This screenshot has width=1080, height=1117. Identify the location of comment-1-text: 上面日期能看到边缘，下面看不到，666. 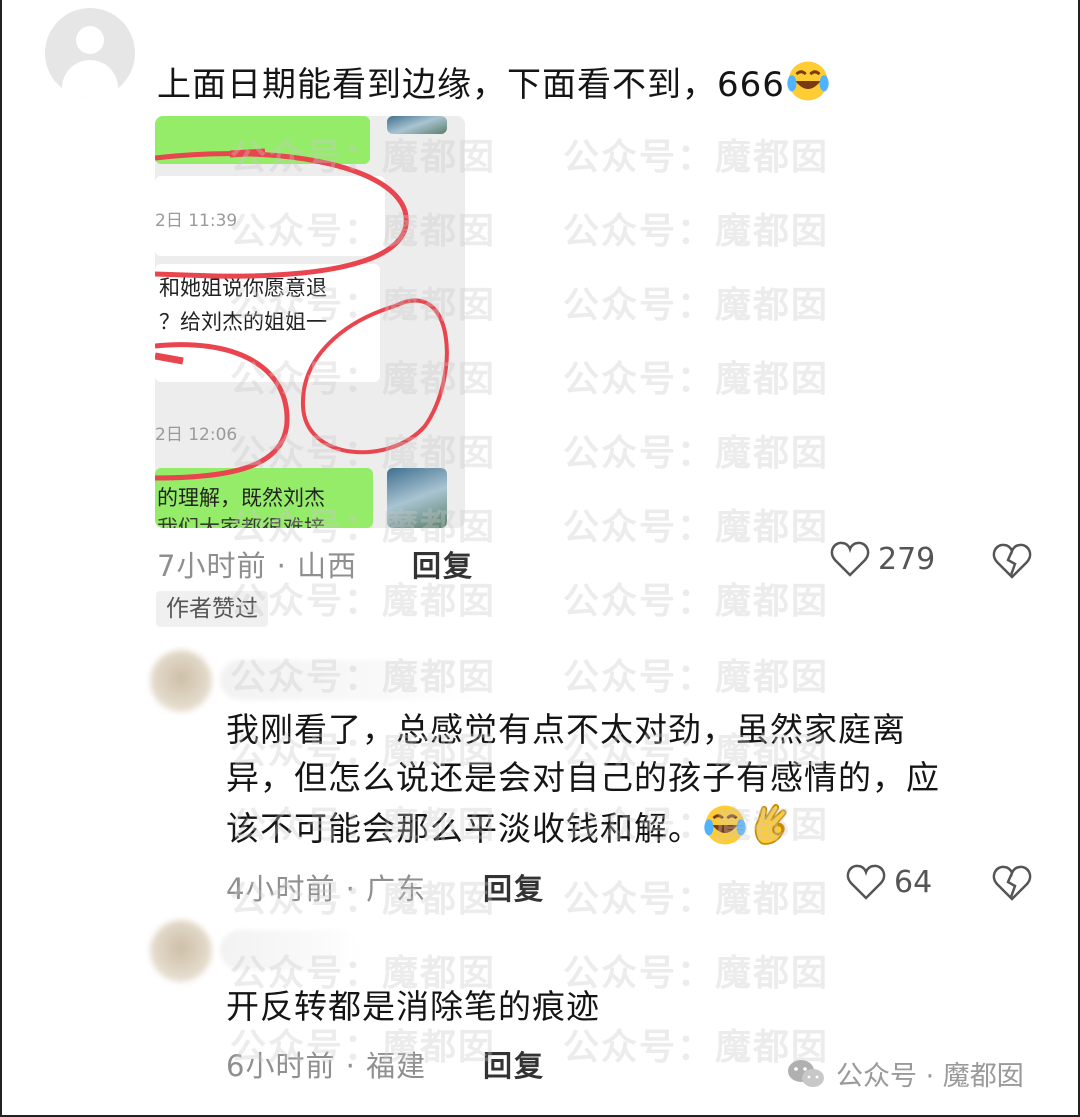
(494, 83).